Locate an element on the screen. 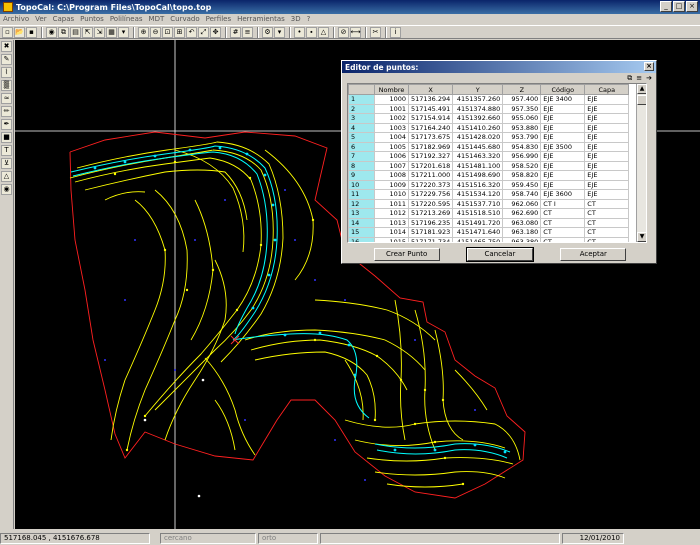  no-entry-icon: ⊘ is located at coordinates (343, 32).